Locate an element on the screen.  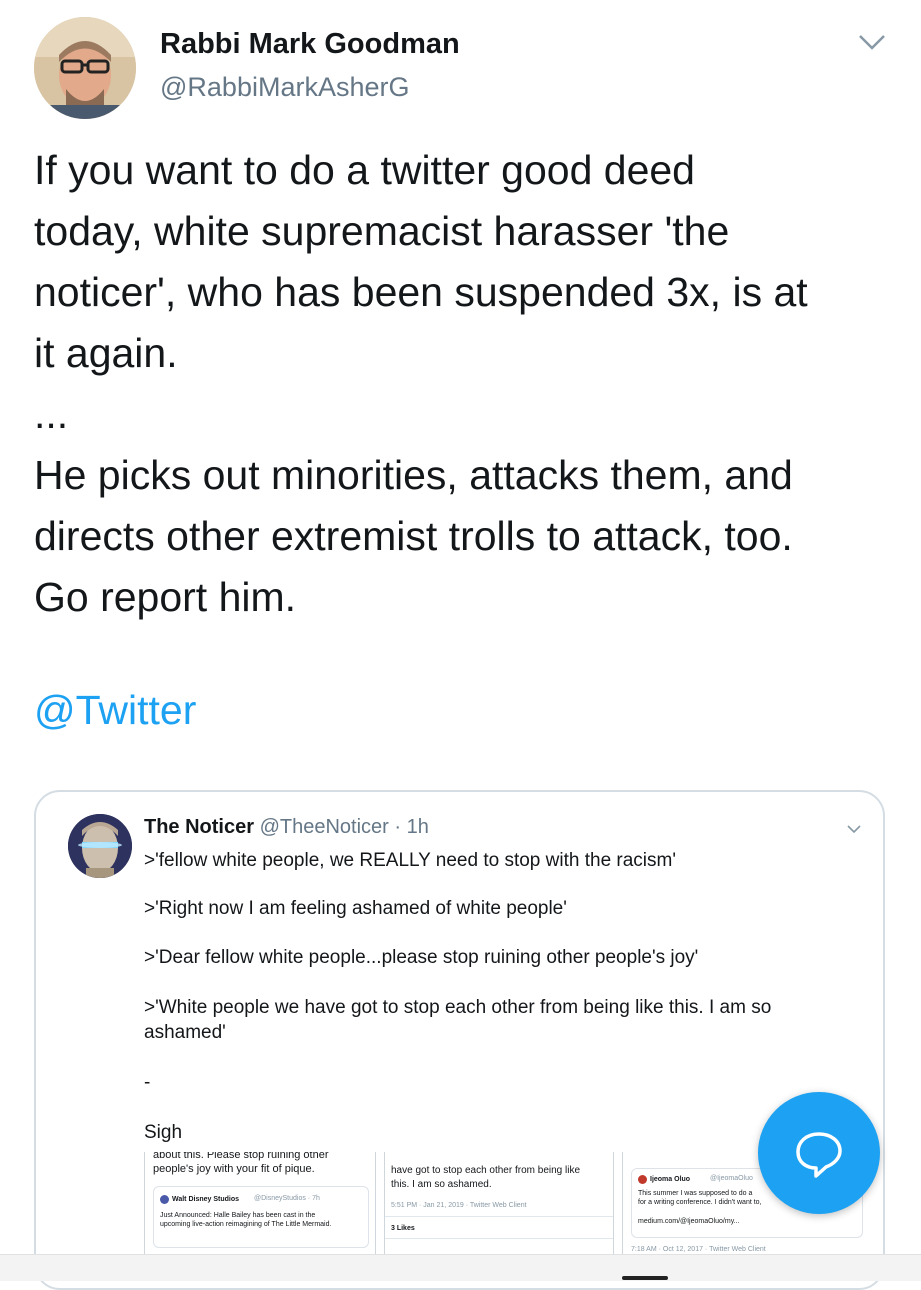
screenshot-text: this. I am so ashamed. is located at coordinates (441, 1184).